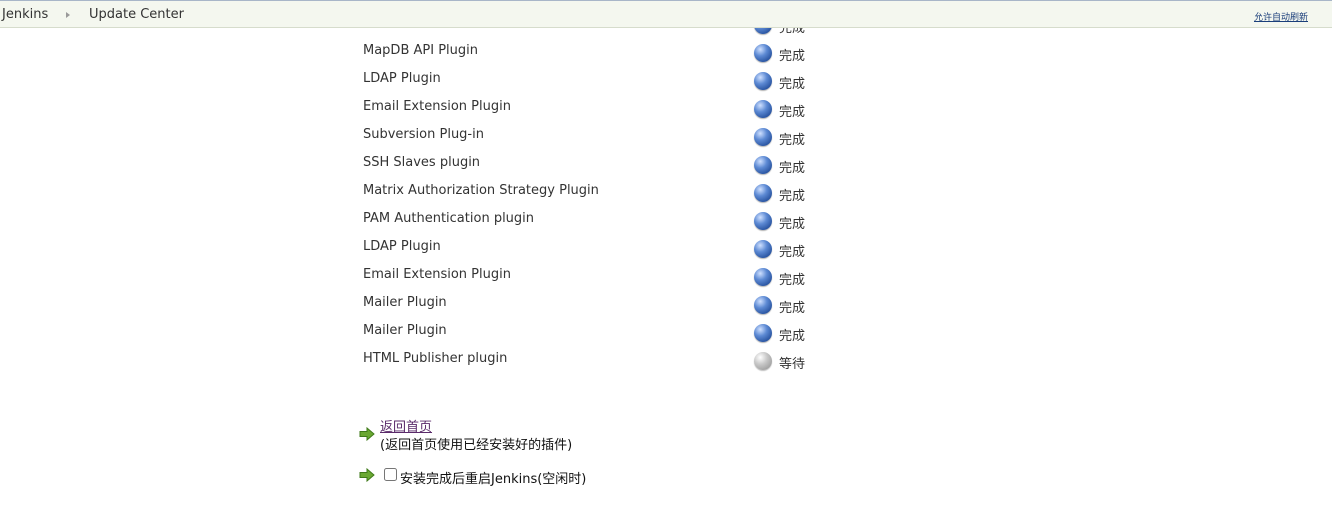  Describe the element at coordinates (493, 477) in the screenshot. I see `restart-after-install-label: 安装完成后重启Jenkins(空闲时)` at that location.